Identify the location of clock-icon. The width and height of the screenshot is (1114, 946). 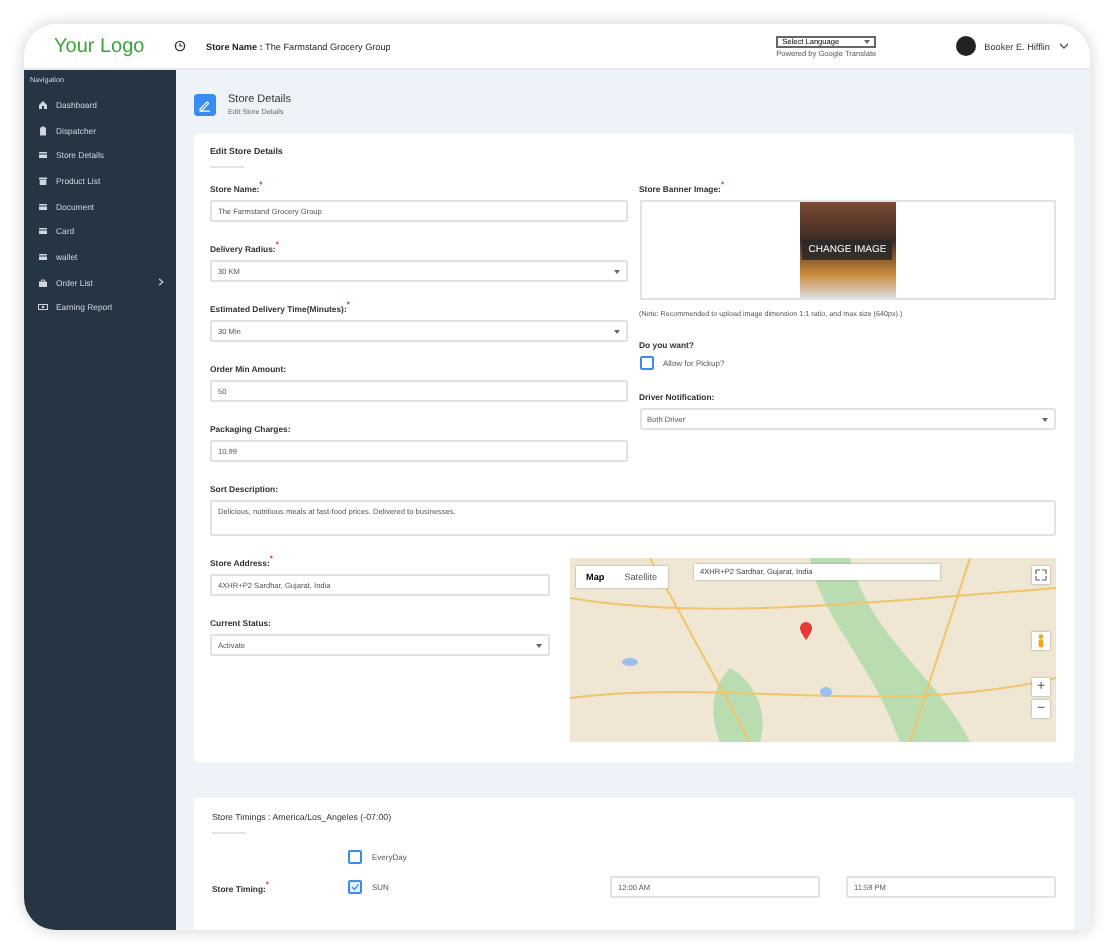
(180, 46).